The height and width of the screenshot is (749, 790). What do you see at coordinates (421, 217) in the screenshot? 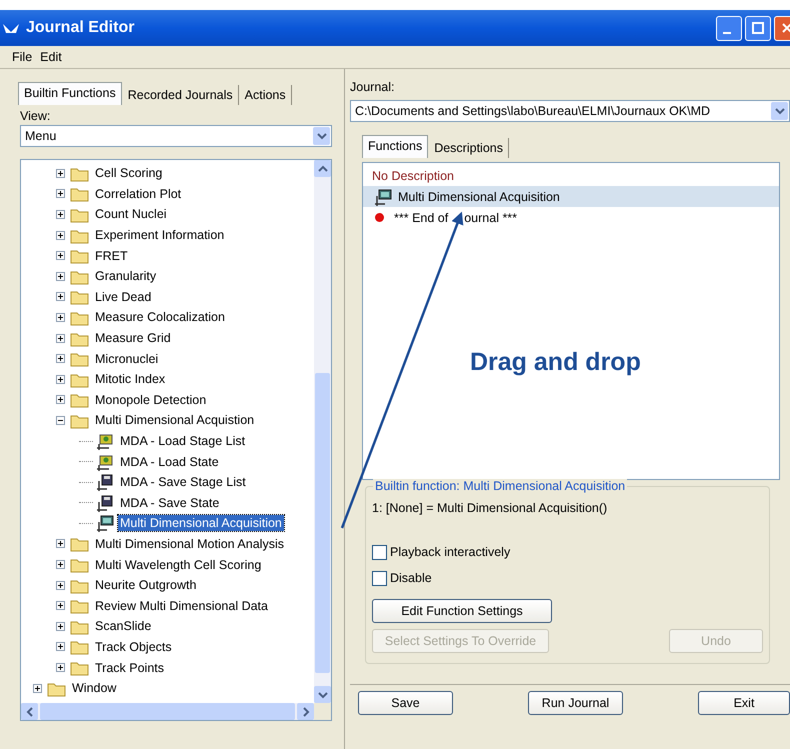
I see `journal-item: *** End of` at bounding box center [421, 217].